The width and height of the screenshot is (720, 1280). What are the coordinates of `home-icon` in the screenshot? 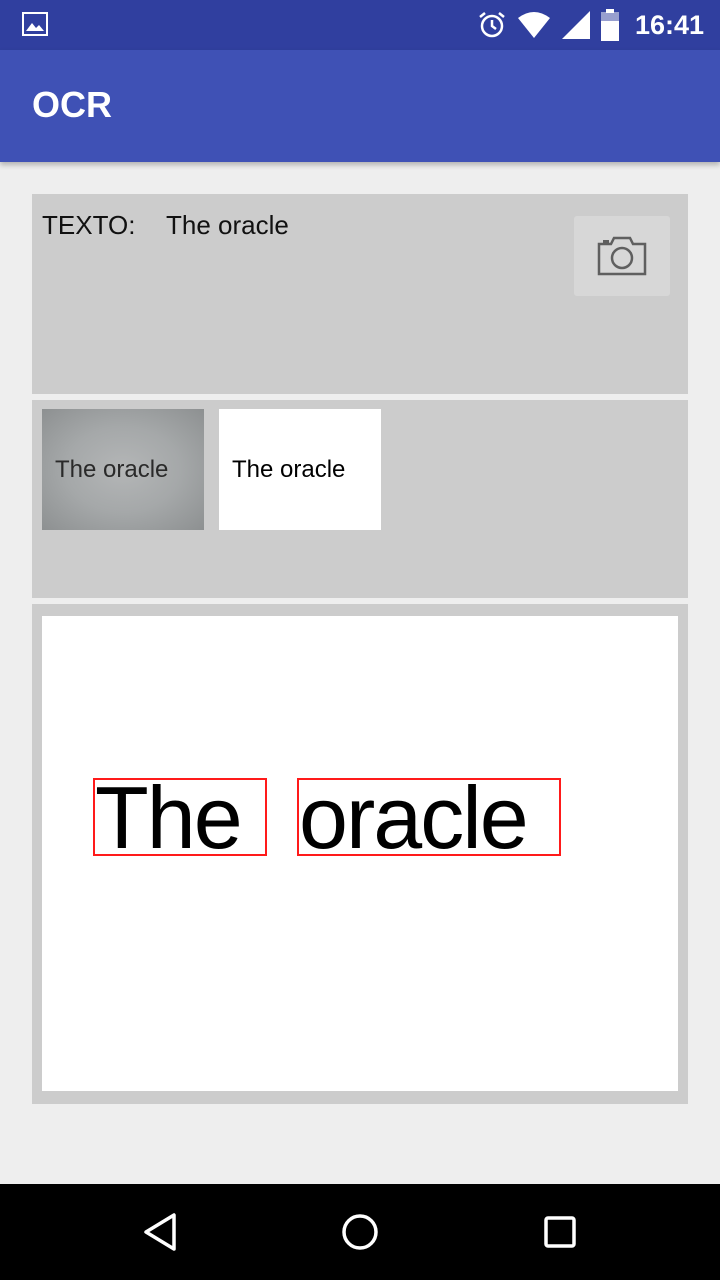 It's located at (360, 1232).